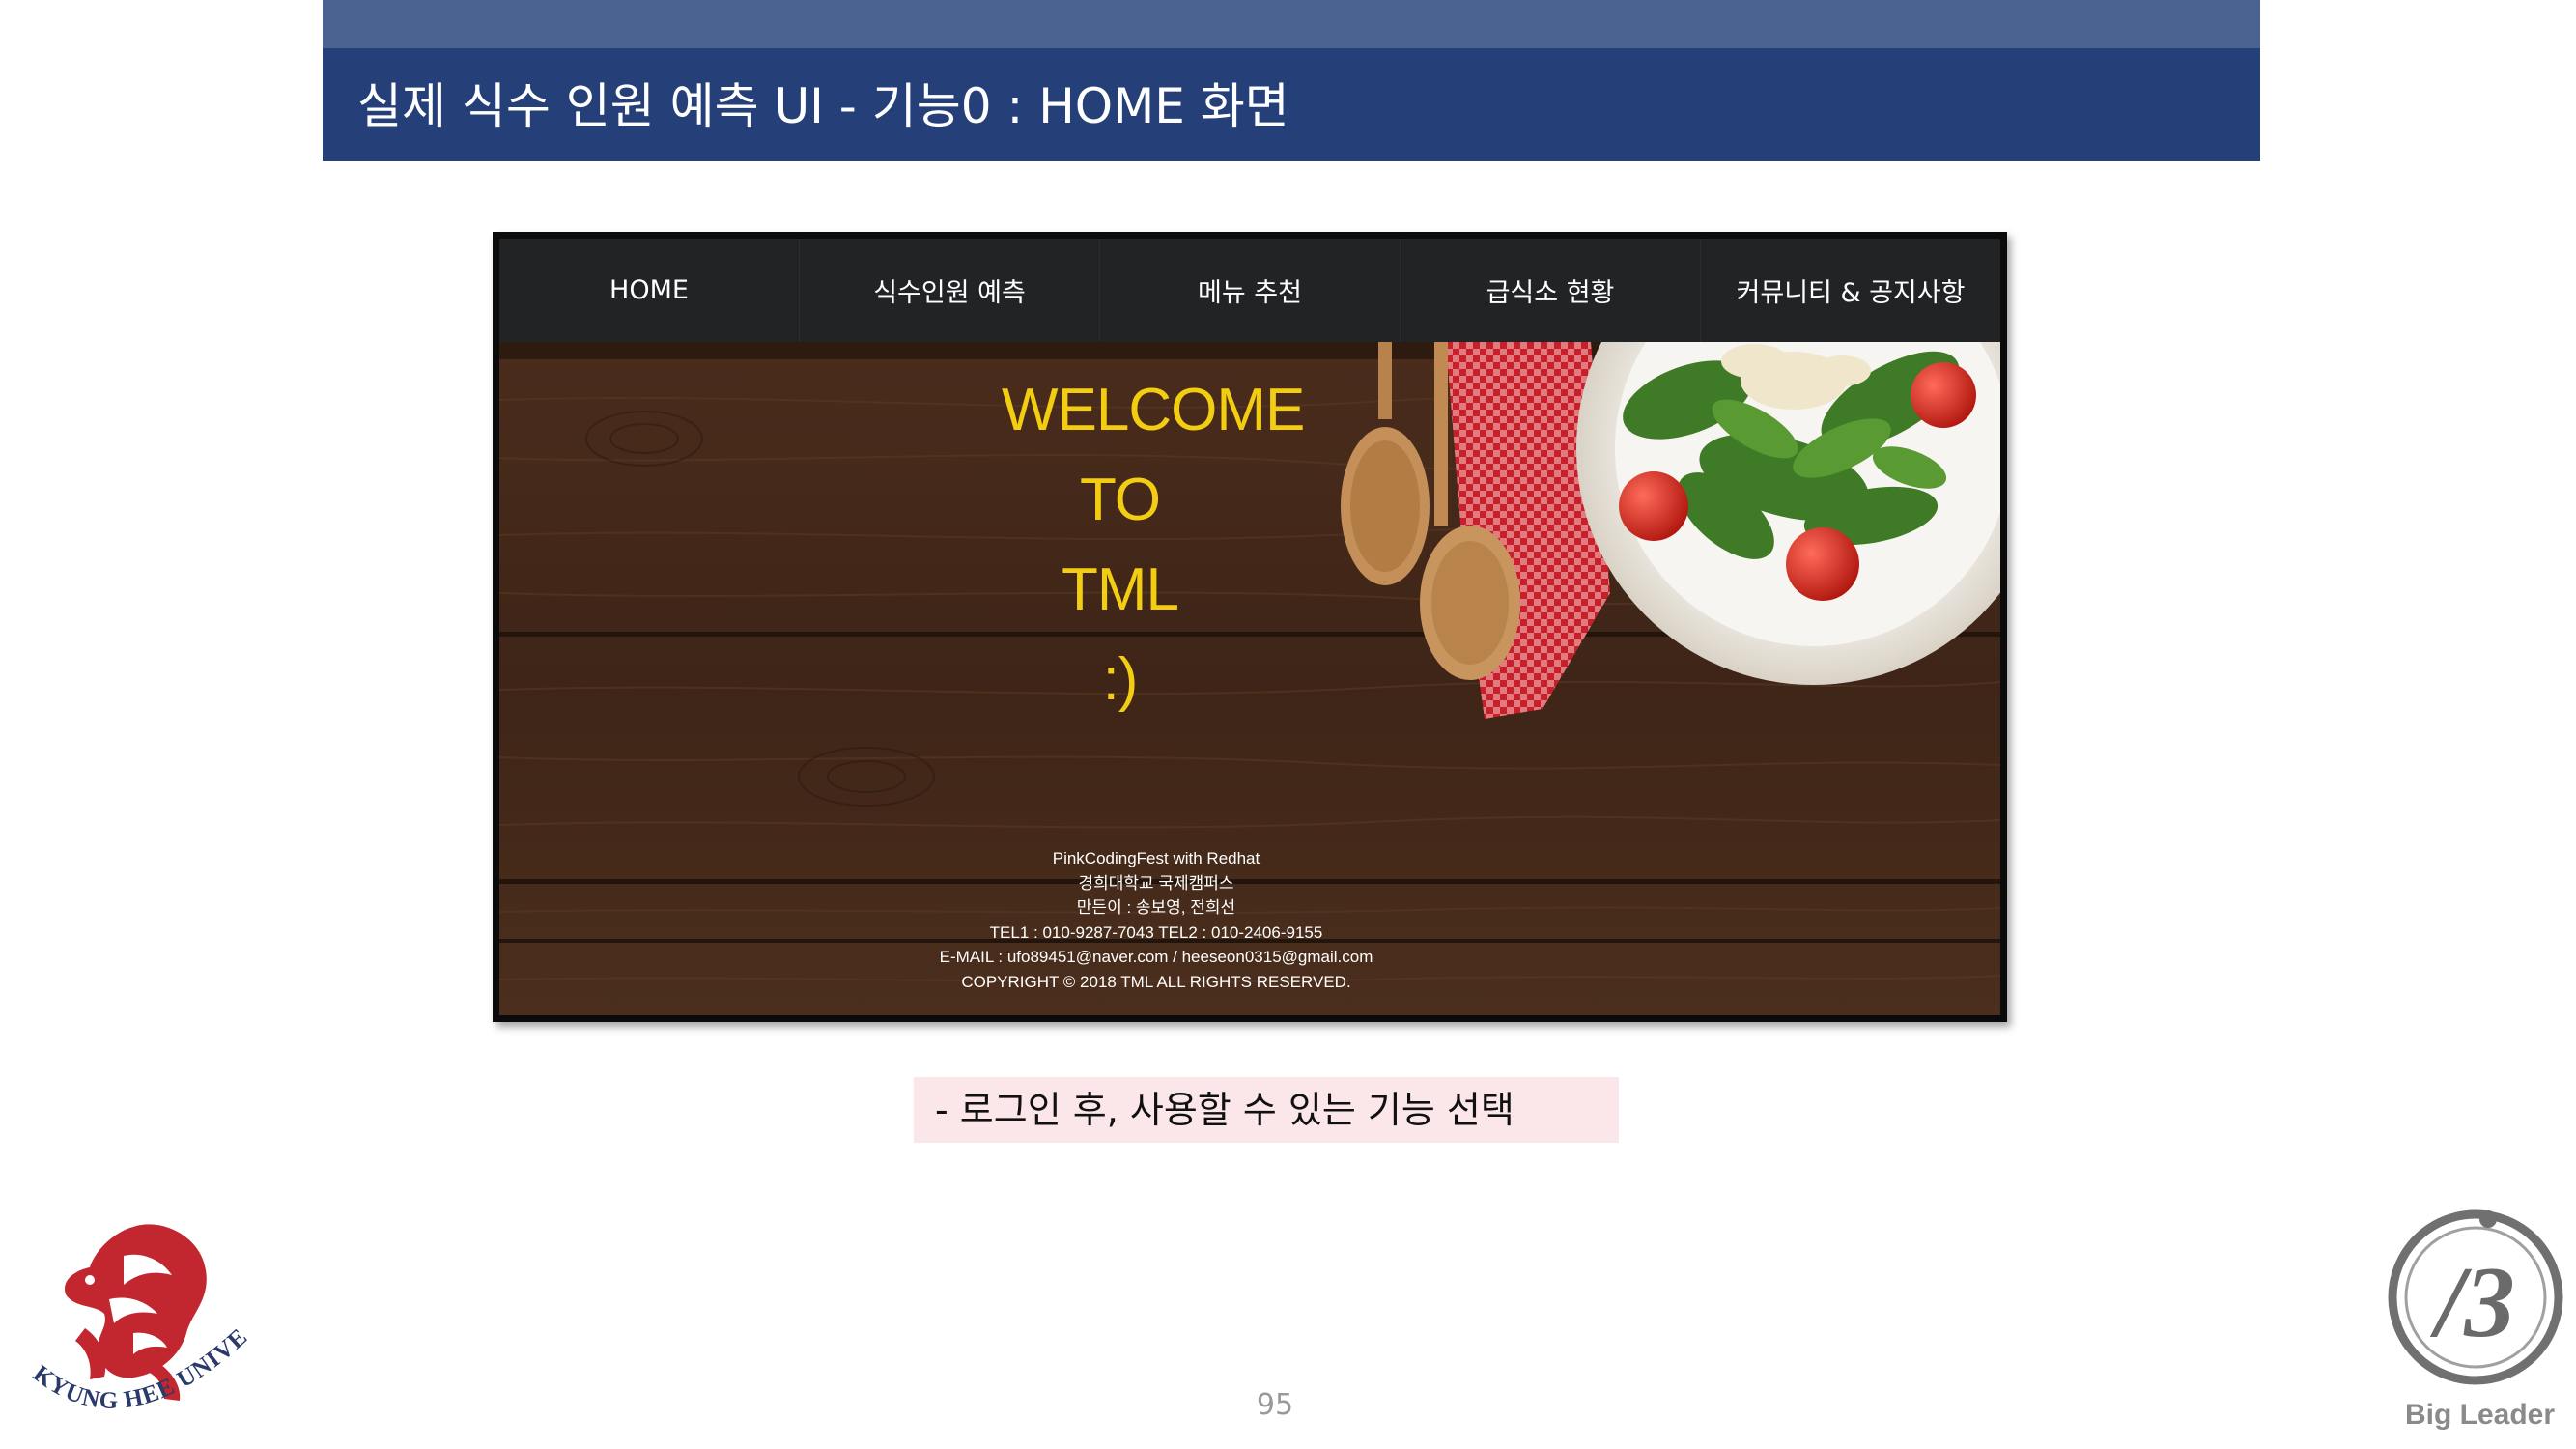  Describe the element at coordinates (133, 1315) in the screenshot. I see `kyung-hee-lion-logo: KYUNG HEE UNIVERSITY` at that location.